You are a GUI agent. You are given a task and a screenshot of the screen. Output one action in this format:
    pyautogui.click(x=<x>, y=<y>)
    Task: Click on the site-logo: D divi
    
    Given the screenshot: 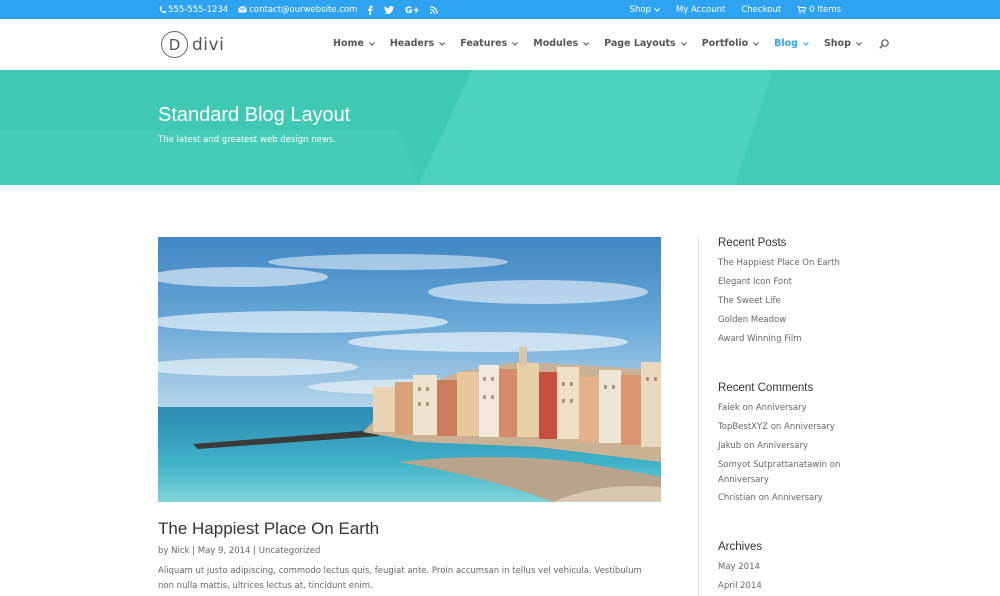 What is the action you would take?
    pyautogui.click(x=192, y=44)
    